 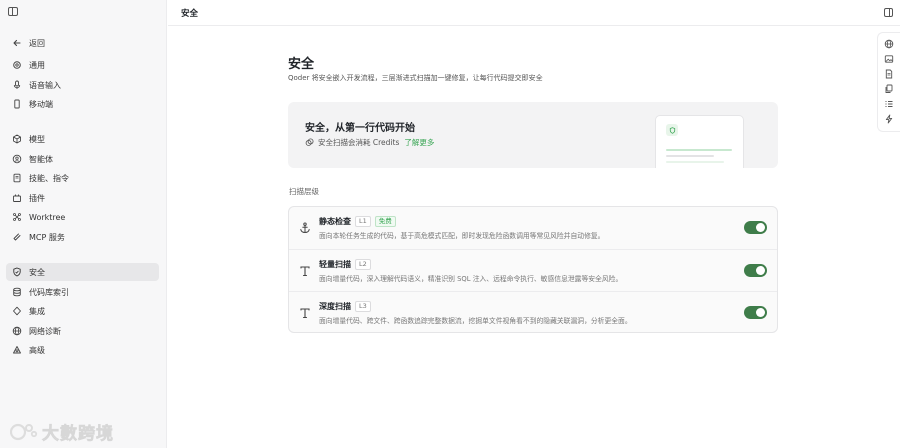 What do you see at coordinates (17, 292) in the screenshot?
I see `database-icon` at bounding box center [17, 292].